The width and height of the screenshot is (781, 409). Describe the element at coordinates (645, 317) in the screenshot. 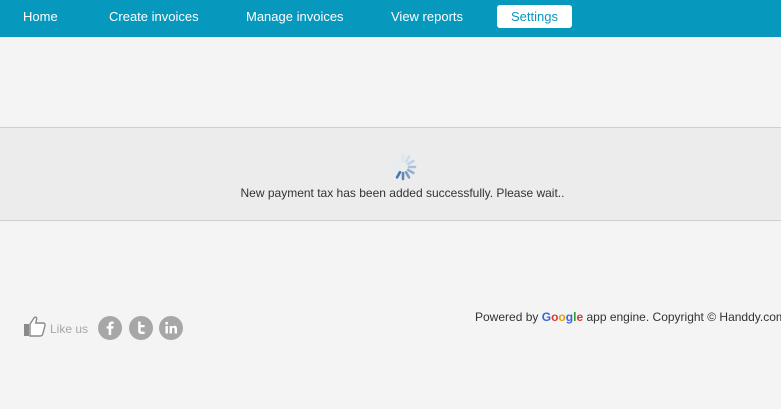

I see `app-engine-copyright-label: app engine. Copyright` at that location.